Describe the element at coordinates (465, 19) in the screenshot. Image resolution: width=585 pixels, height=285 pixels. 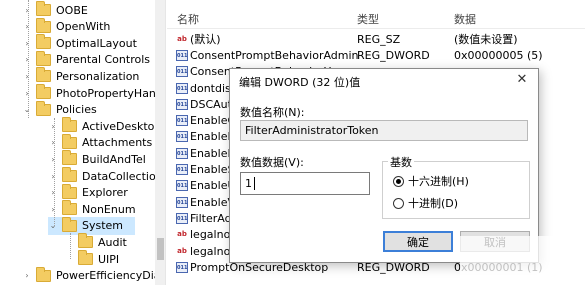
I see `column-header-data: 数据` at that location.